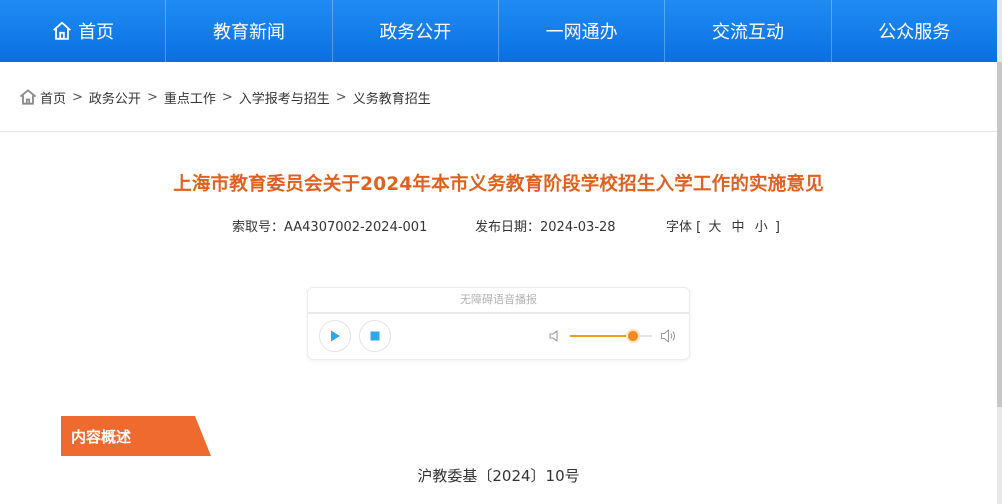 Image resolution: width=1002 pixels, height=504 pixels. I want to click on font-label: 字体, so click(679, 227).